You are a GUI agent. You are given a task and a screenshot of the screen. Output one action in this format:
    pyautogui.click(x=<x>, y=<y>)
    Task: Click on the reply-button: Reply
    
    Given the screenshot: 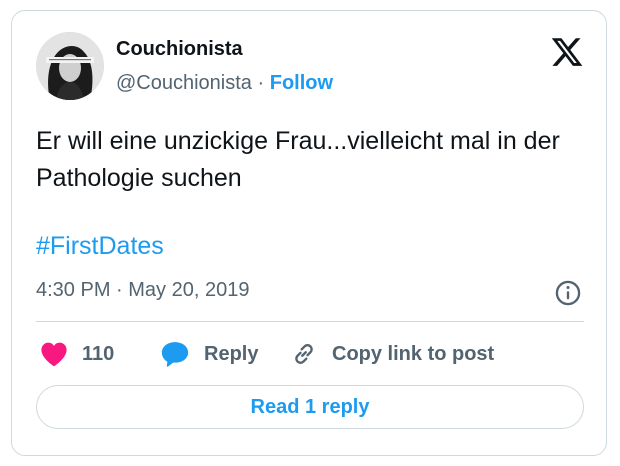 What is the action you would take?
    pyautogui.click(x=209, y=354)
    